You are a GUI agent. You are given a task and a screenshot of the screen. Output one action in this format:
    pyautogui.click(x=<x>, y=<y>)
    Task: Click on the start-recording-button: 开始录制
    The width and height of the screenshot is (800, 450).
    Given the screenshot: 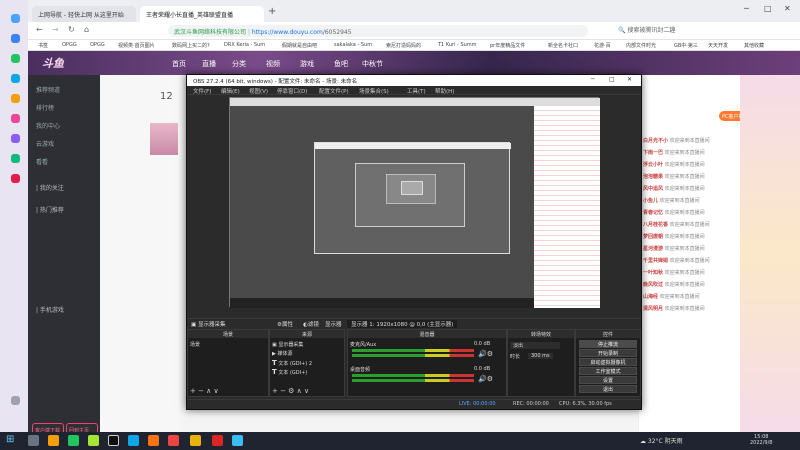 What is the action you would take?
    pyautogui.click(x=608, y=353)
    